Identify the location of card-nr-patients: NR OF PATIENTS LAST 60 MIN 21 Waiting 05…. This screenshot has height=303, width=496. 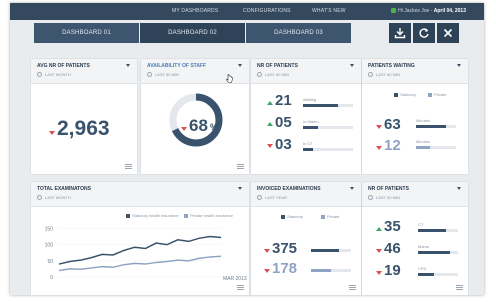
(306, 116).